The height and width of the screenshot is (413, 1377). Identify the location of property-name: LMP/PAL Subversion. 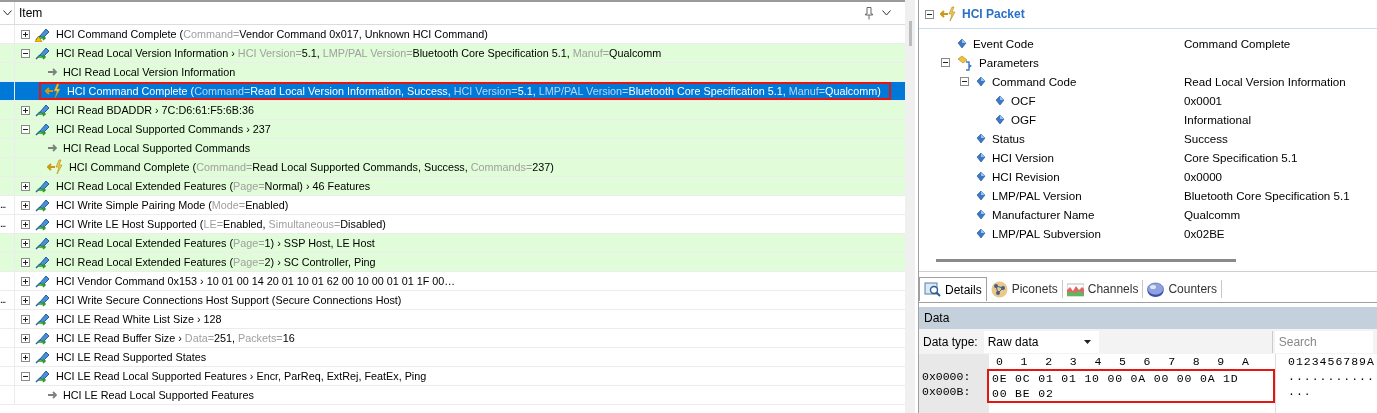
(1046, 233).